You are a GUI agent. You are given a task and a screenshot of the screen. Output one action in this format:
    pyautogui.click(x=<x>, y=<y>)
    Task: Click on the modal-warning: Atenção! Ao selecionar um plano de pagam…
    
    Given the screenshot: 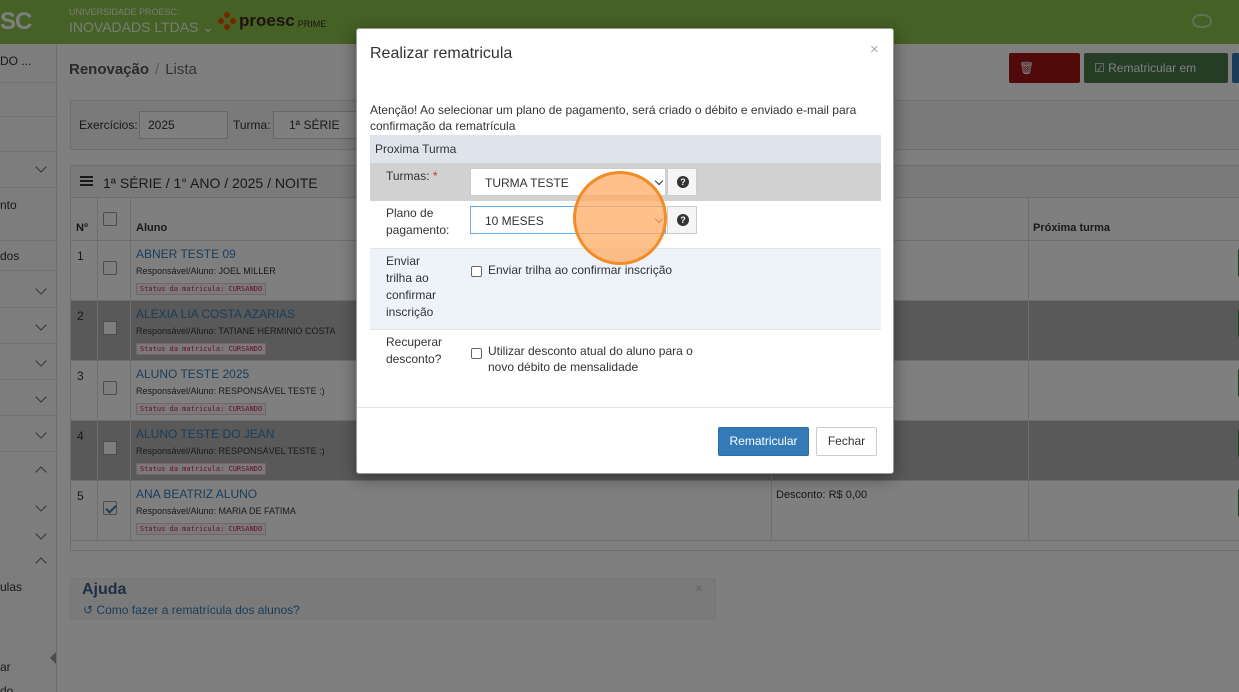 What is the action you would take?
    pyautogui.click(x=613, y=118)
    